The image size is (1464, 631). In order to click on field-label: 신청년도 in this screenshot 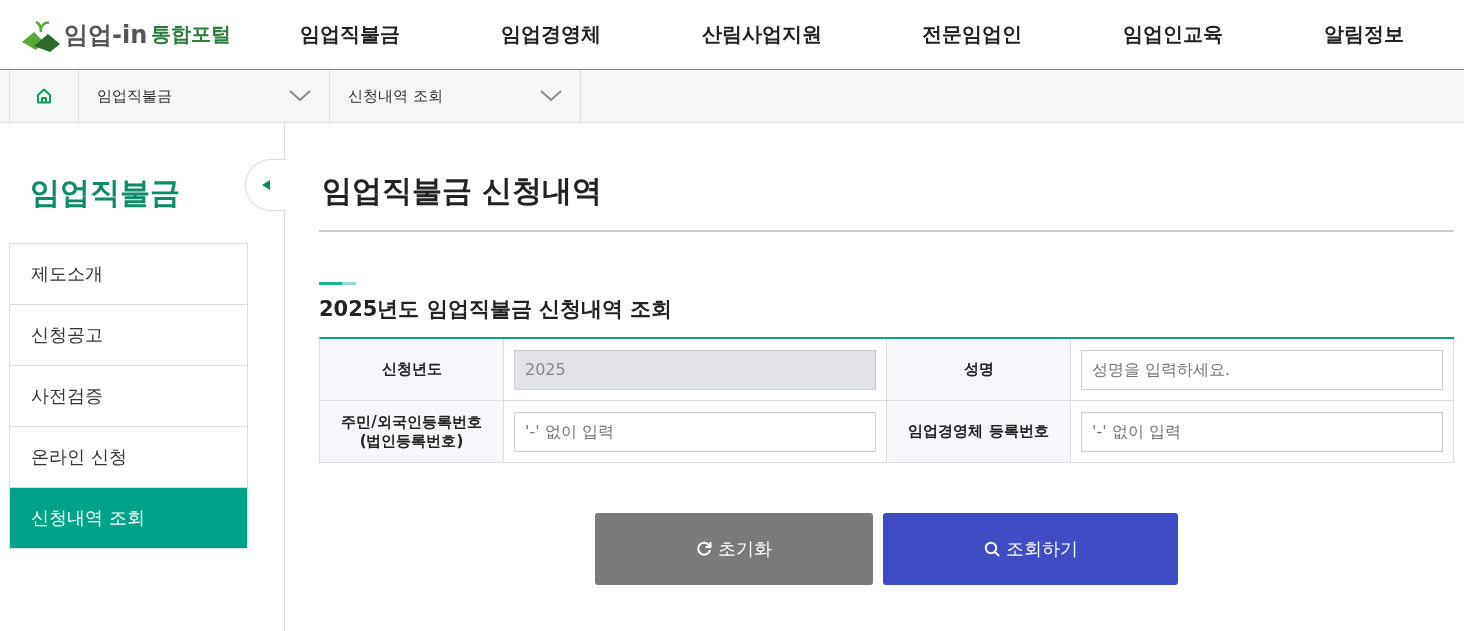, I will do `click(412, 370)`.